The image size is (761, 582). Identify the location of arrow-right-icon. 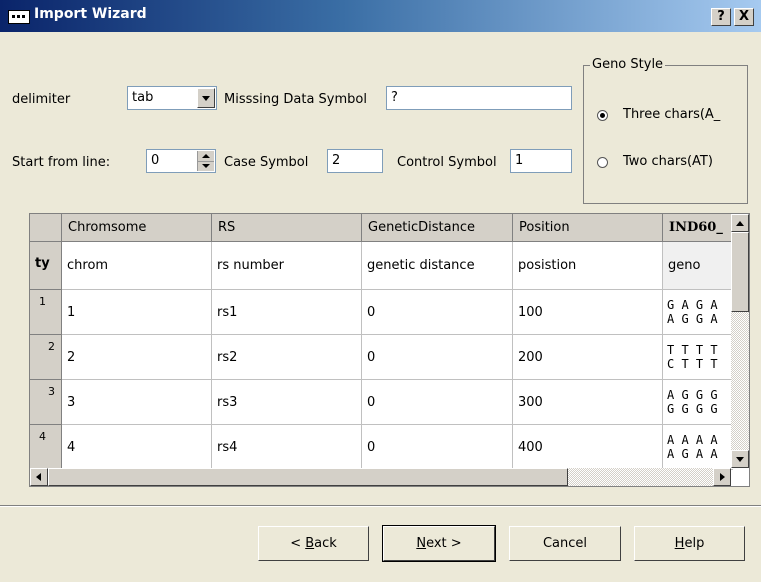
(722, 477).